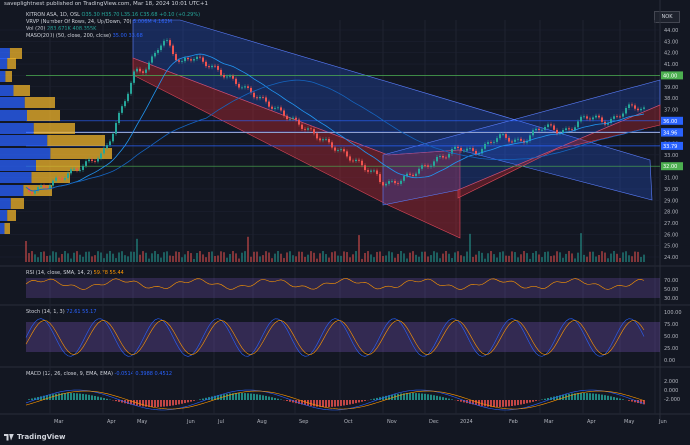 The image size is (690, 445). What do you see at coordinates (190, 422) in the screenshot?
I see `time-axis-label: Jun` at bounding box center [190, 422].